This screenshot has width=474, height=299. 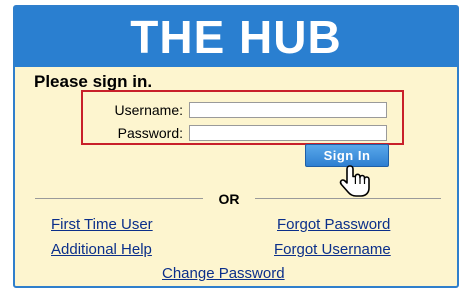 I want to click on divider-right, so click(x=348, y=198).